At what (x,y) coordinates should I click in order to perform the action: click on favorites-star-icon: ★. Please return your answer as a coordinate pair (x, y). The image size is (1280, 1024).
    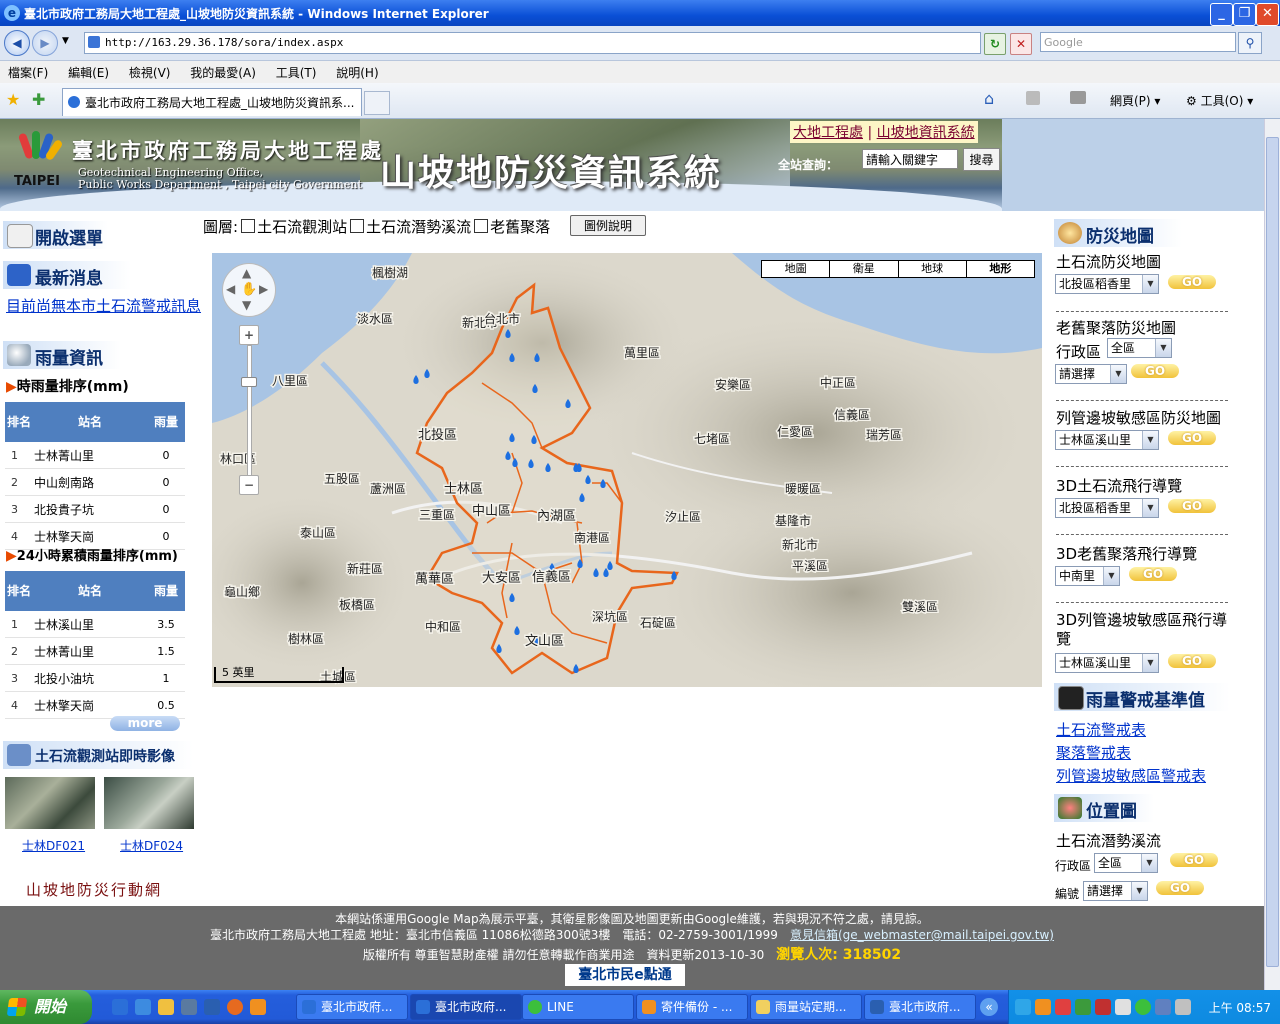
    Looking at the image, I should click on (13, 99).